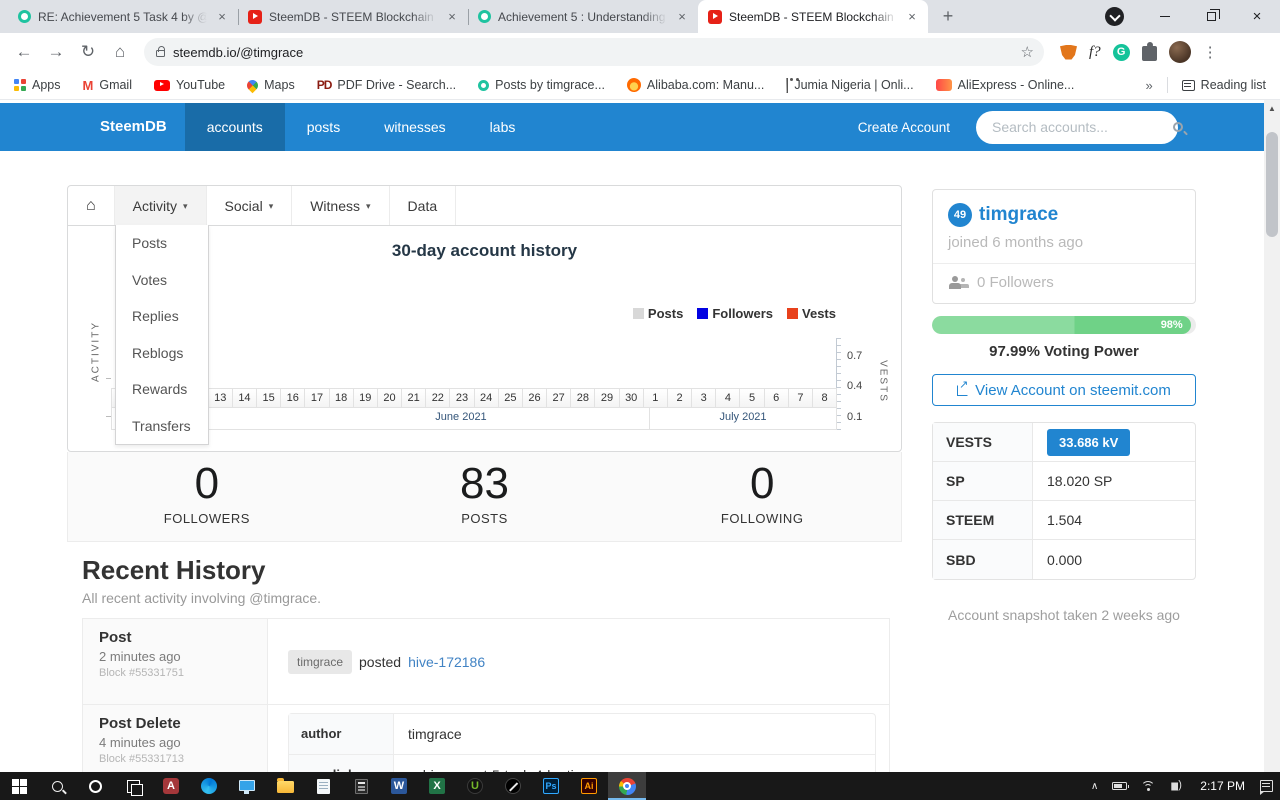 The width and height of the screenshot is (1280, 800). What do you see at coordinates (1149, 786) in the screenshot?
I see `wifi-indicator` at bounding box center [1149, 786].